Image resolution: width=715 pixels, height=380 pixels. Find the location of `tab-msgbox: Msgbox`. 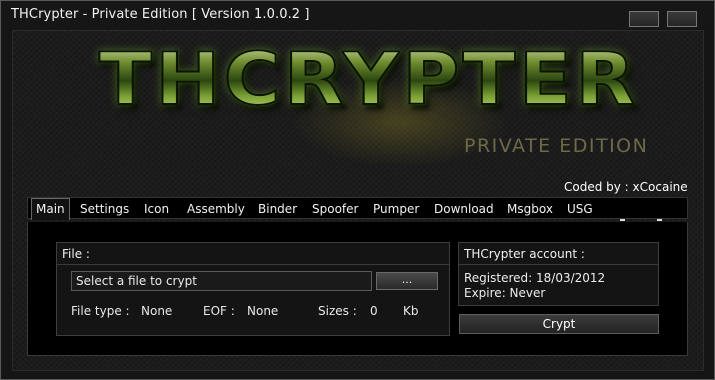

tab-msgbox: Msgbox is located at coordinates (530, 209).